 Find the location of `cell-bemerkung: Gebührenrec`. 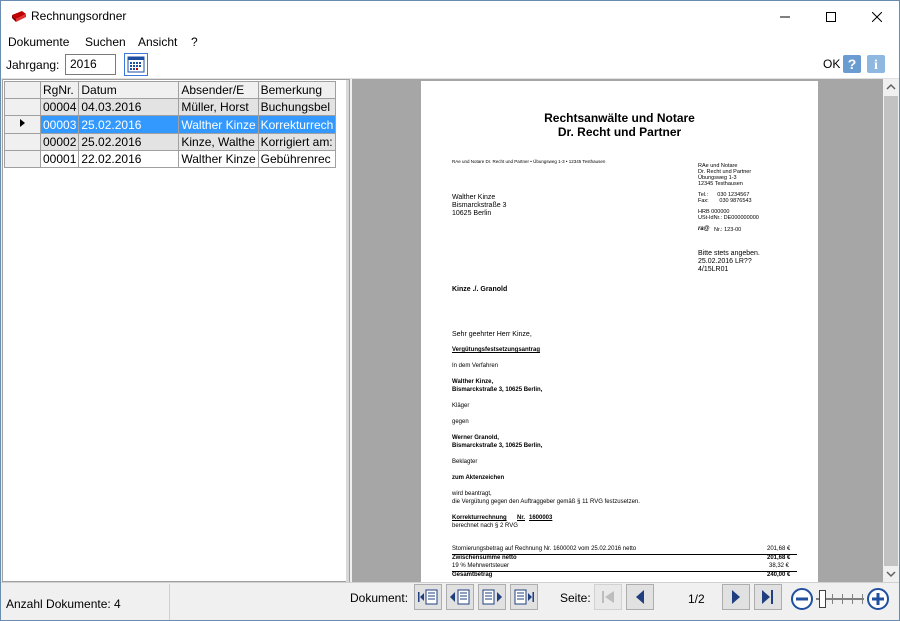

cell-bemerkung: Gebührenrec is located at coordinates (297, 159).